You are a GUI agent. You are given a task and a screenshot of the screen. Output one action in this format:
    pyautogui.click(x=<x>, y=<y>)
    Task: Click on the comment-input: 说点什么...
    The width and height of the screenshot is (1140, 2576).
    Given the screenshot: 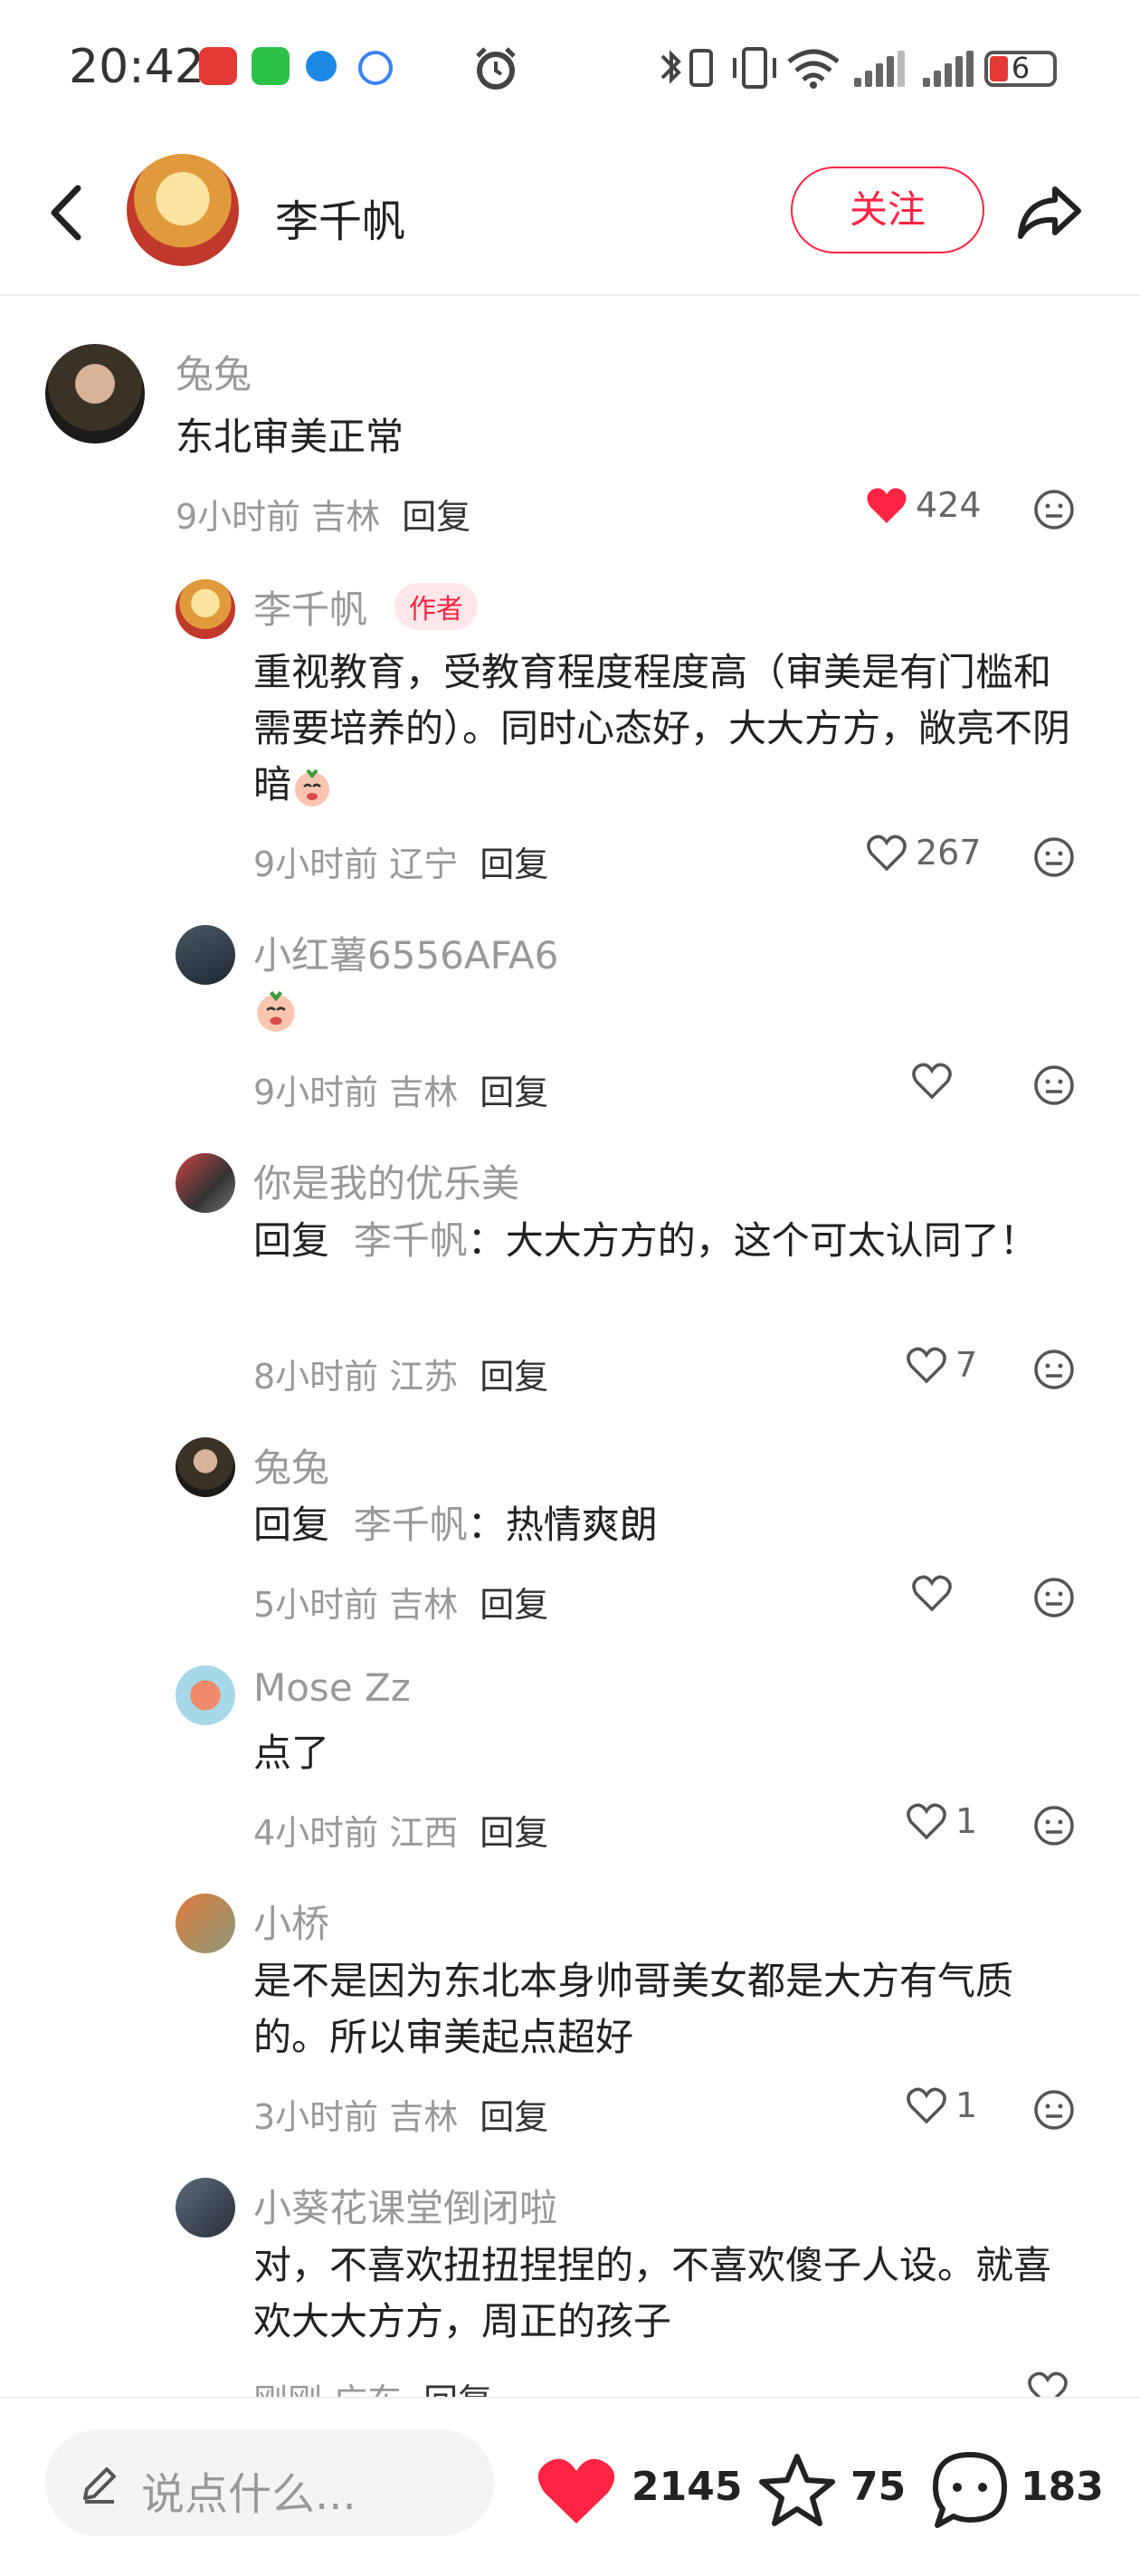 What is the action you would take?
    pyautogui.click(x=270, y=2483)
    